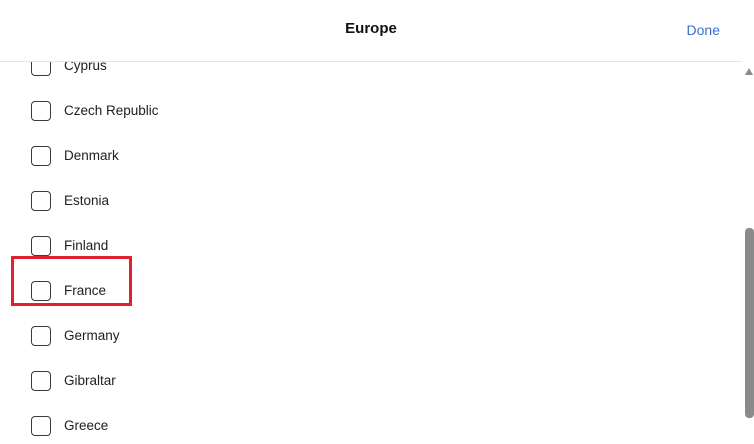  Describe the element at coordinates (371, 337) in the screenshot. I see `country-item-germany: Germany` at that location.